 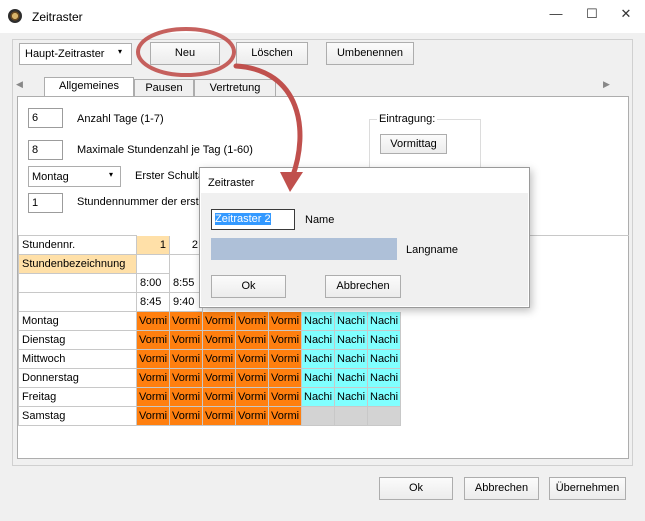 What do you see at coordinates (186, 52) in the screenshot?
I see `highlight-ellipse` at bounding box center [186, 52].